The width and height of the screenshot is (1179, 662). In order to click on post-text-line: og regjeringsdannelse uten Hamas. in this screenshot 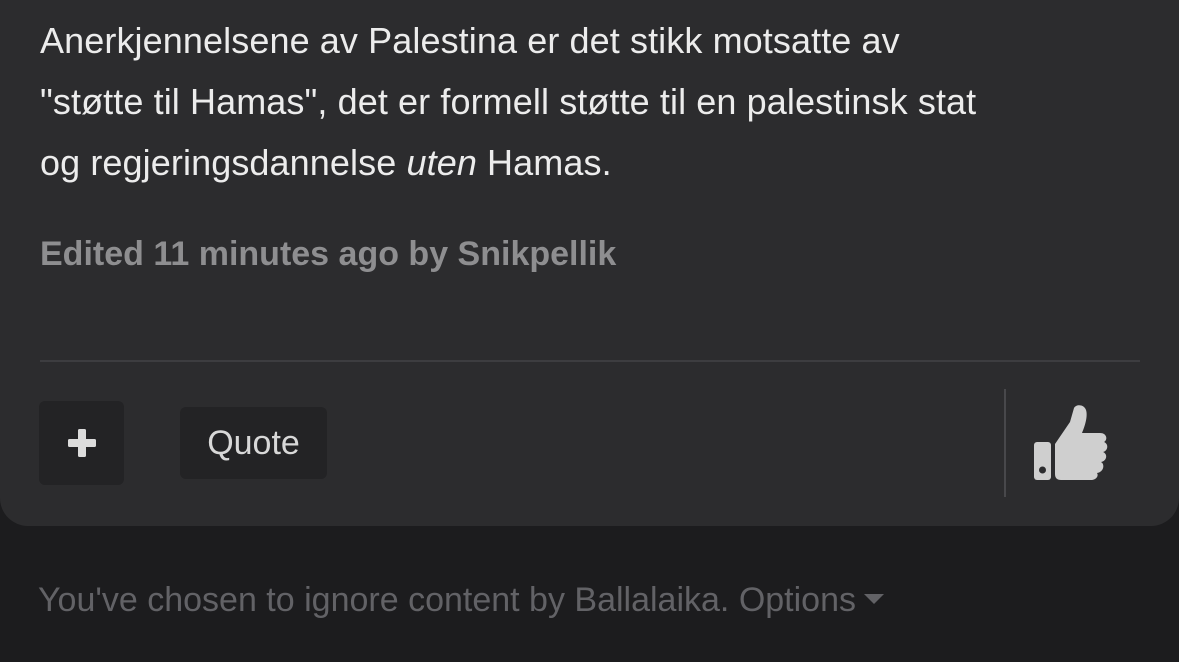, I will do `click(595, 162)`.